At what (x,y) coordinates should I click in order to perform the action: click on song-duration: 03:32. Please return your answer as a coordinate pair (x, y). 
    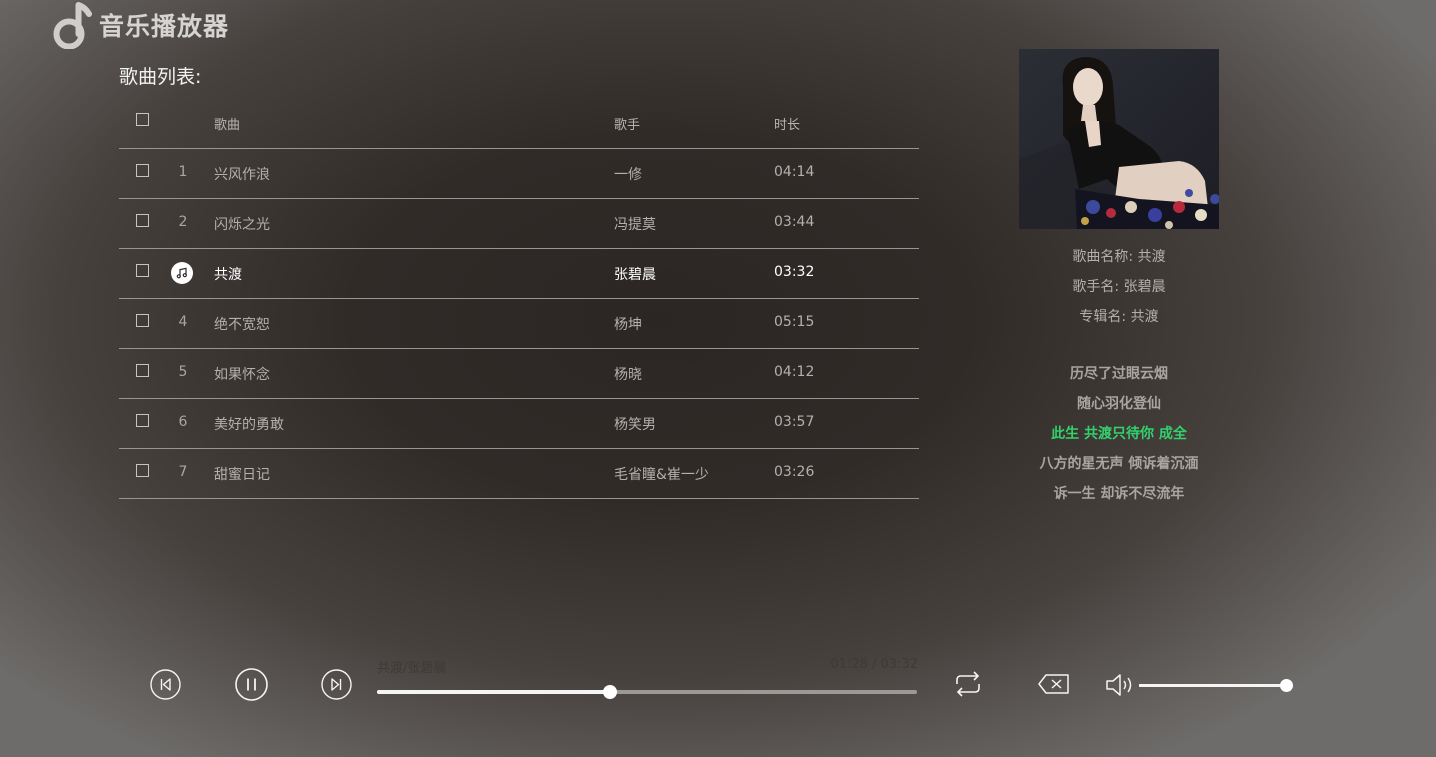
    Looking at the image, I should click on (794, 272).